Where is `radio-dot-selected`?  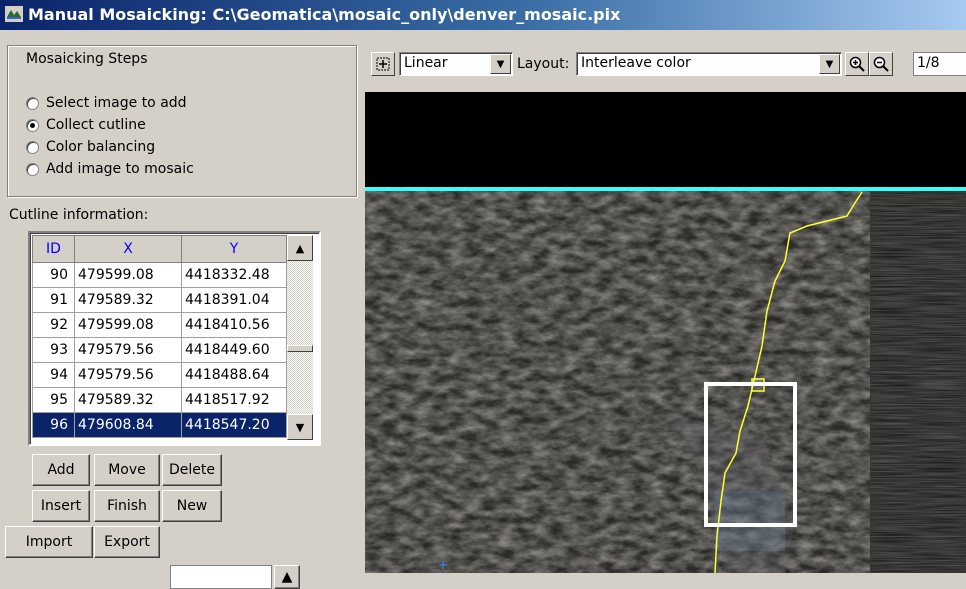 radio-dot-selected is located at coordinates (32, 125).